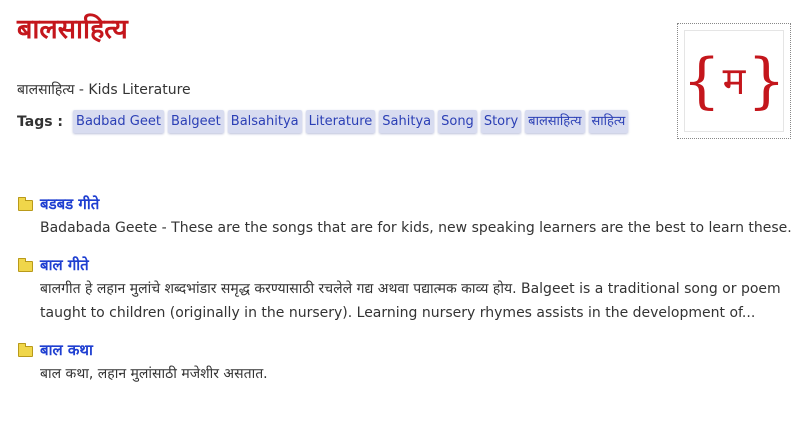  Describe the element at coordinates (40, 121) in the screenshot. I see `tags-label: Tags :` at that location.